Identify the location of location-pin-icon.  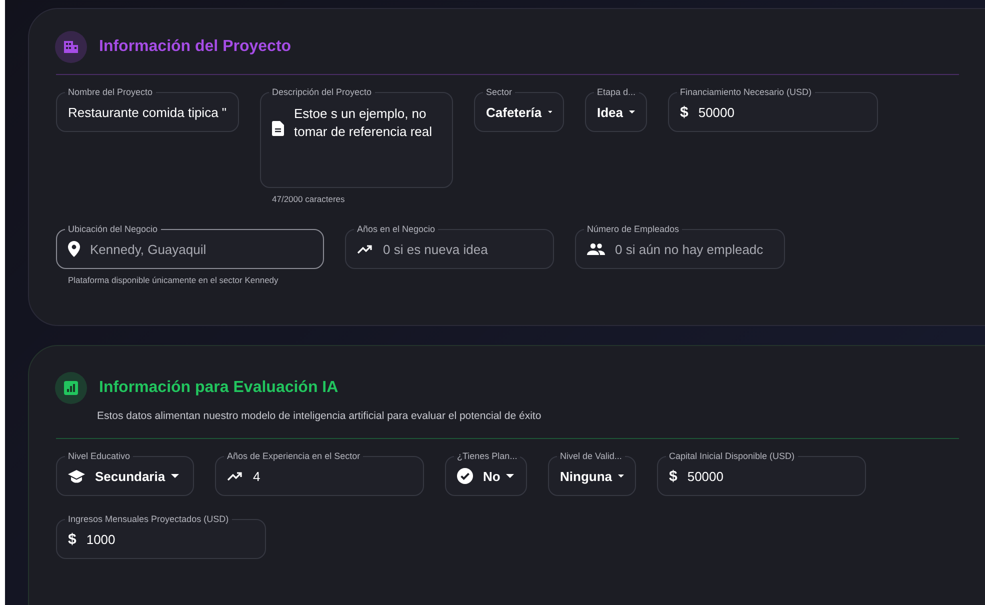
(74, 249).